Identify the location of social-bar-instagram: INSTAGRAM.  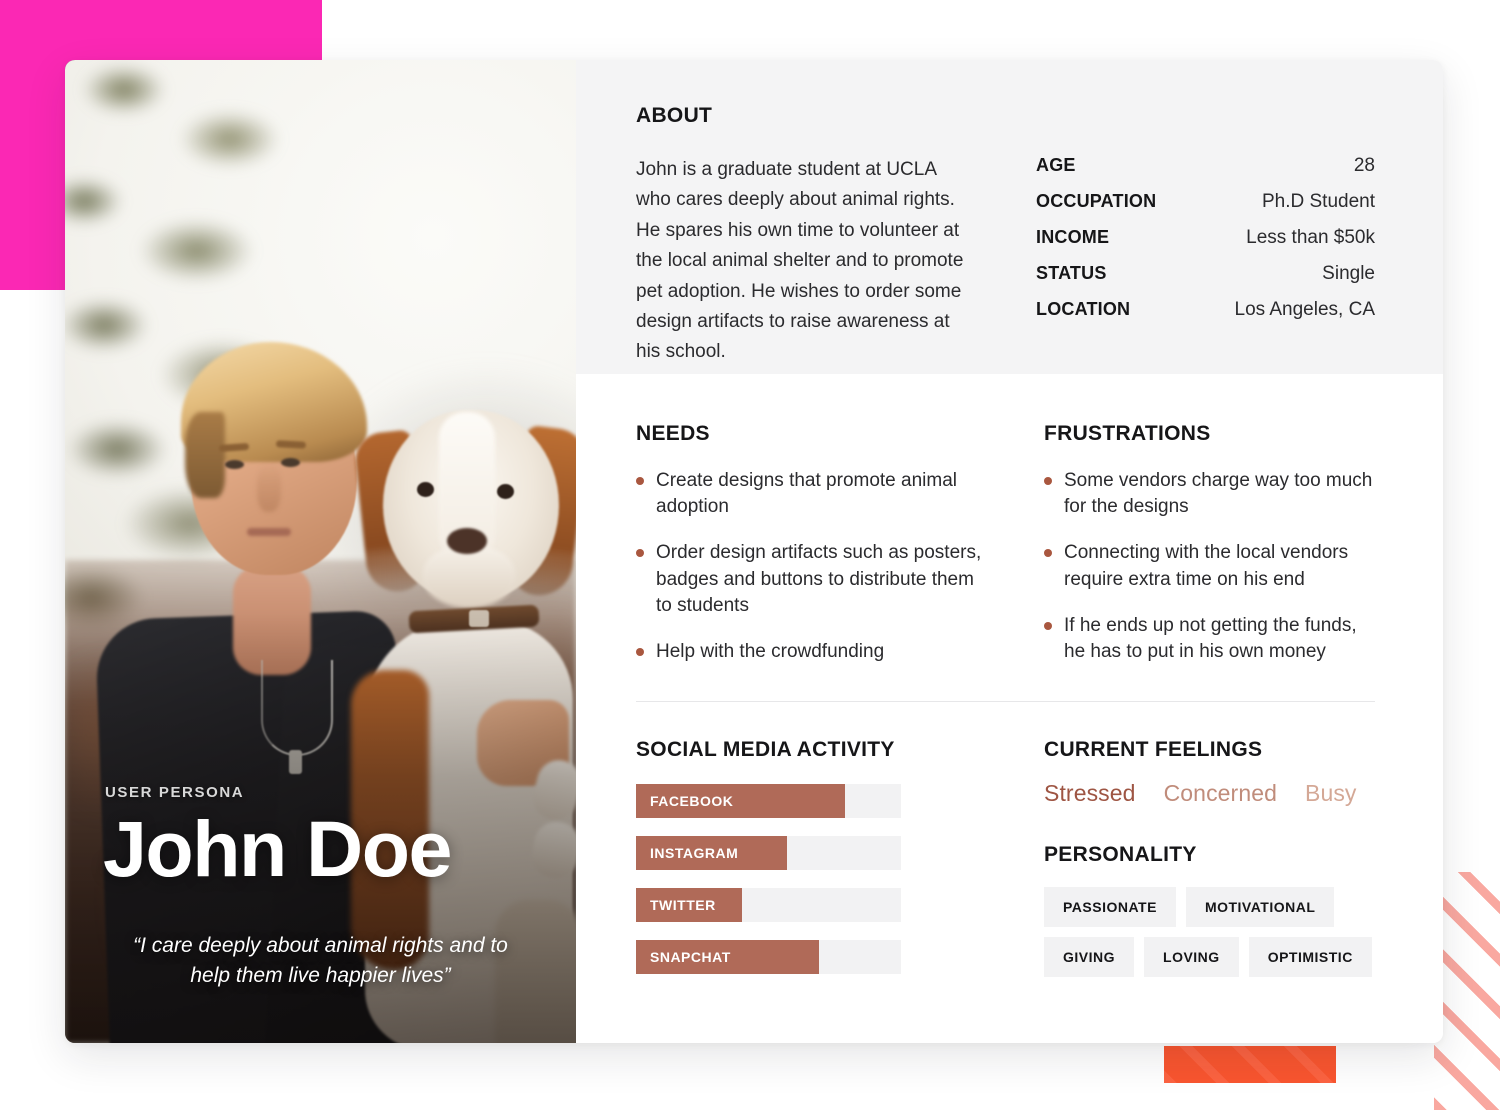
(768, 853).